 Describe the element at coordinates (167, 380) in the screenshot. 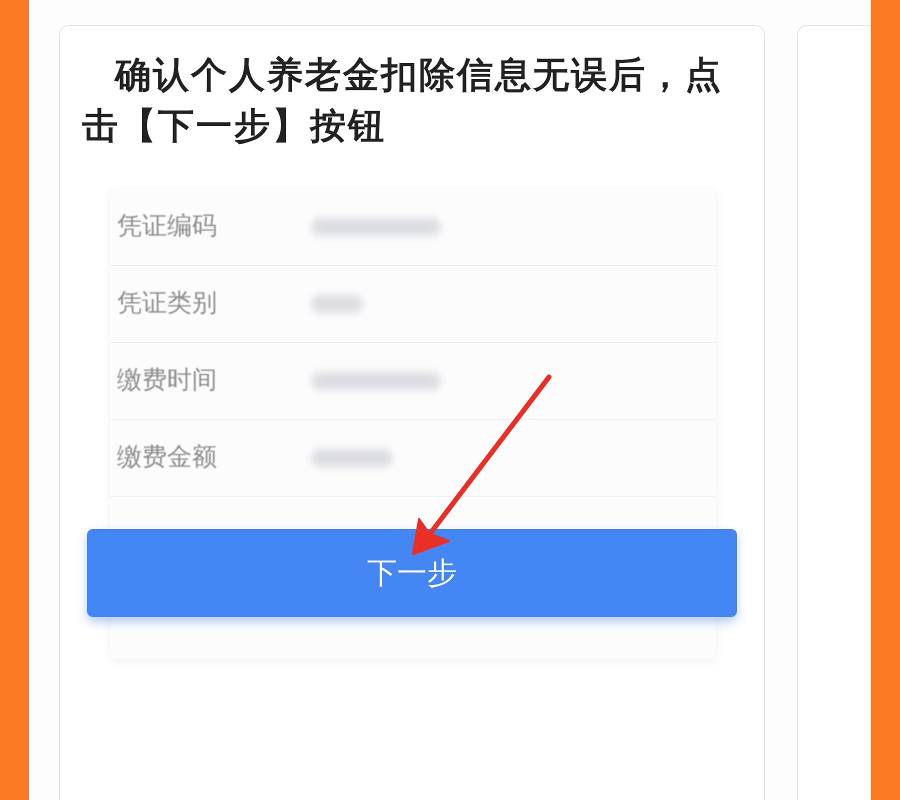

I see `field-label: 缴费时间` at that location.